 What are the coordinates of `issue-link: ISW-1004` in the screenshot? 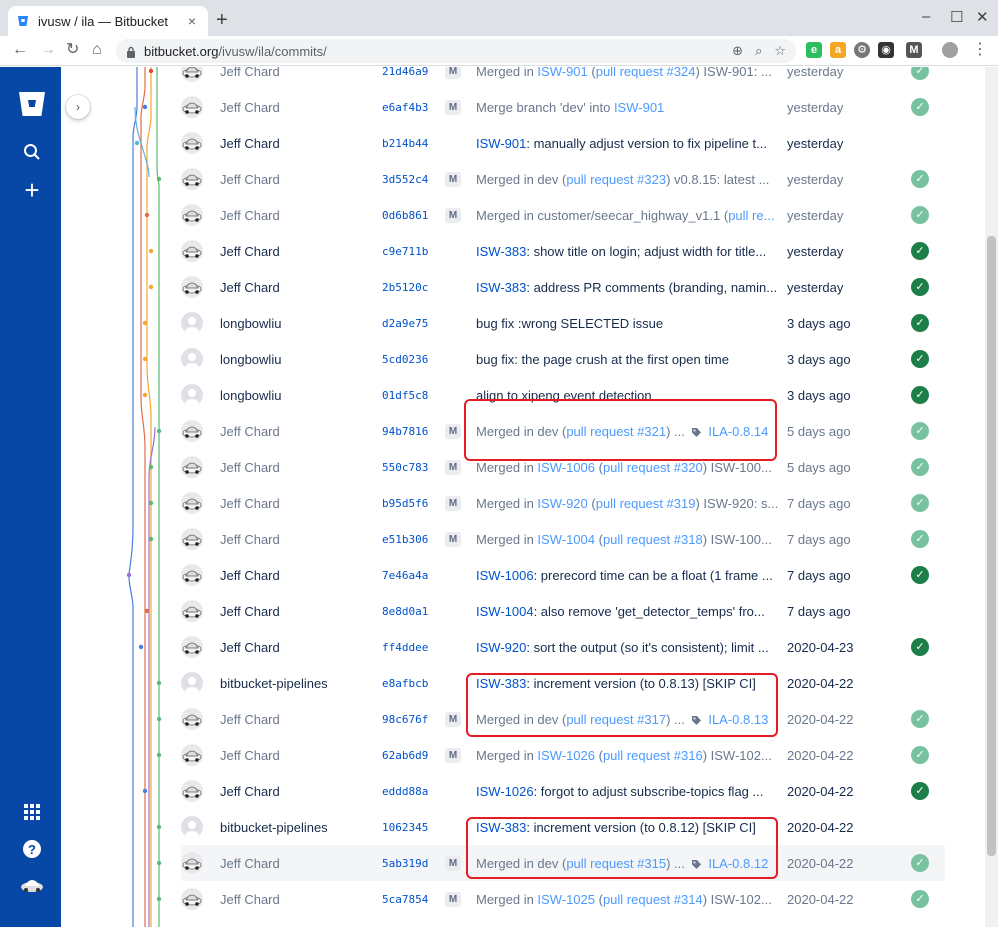 It's located at (566, 539).